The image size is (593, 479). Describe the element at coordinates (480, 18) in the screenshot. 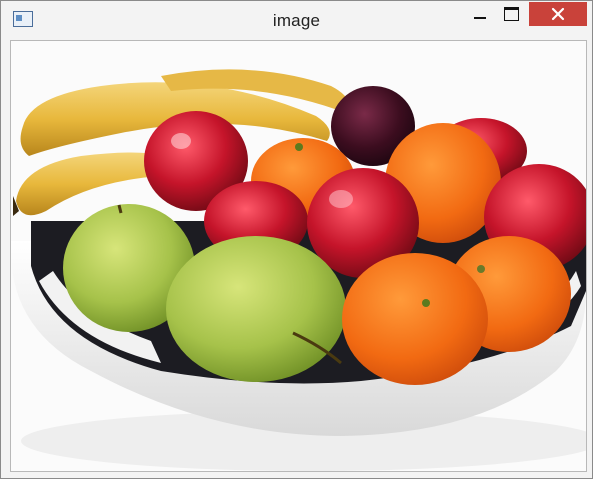

I see `minimize-icon` at that location.